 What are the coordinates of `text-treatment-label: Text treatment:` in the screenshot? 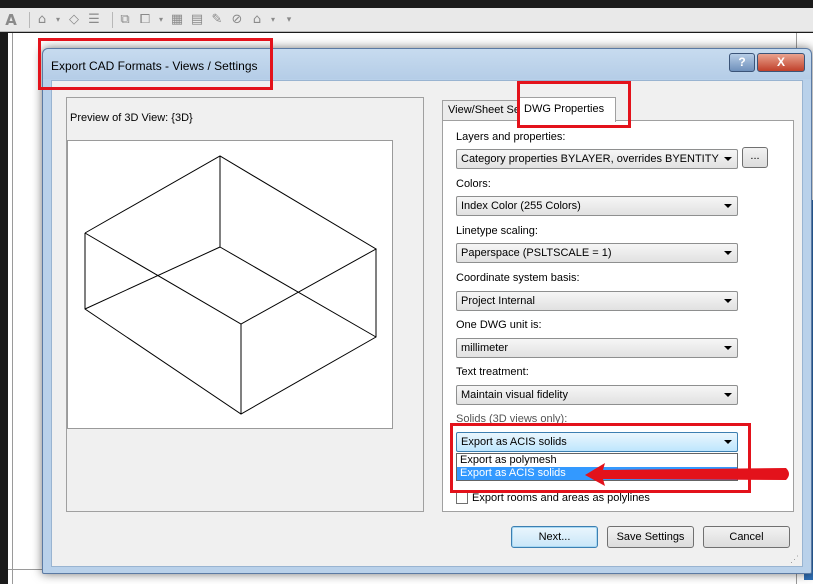 It's located at (492, 372).